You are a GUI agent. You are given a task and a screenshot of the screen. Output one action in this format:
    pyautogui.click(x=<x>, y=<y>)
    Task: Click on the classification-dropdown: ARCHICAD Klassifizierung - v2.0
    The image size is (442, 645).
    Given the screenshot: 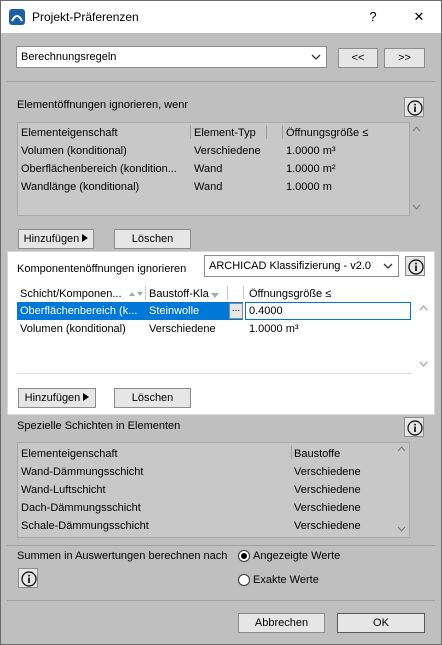 What is the action you would take?
    pyautogui.click(x=301, y=266)
    